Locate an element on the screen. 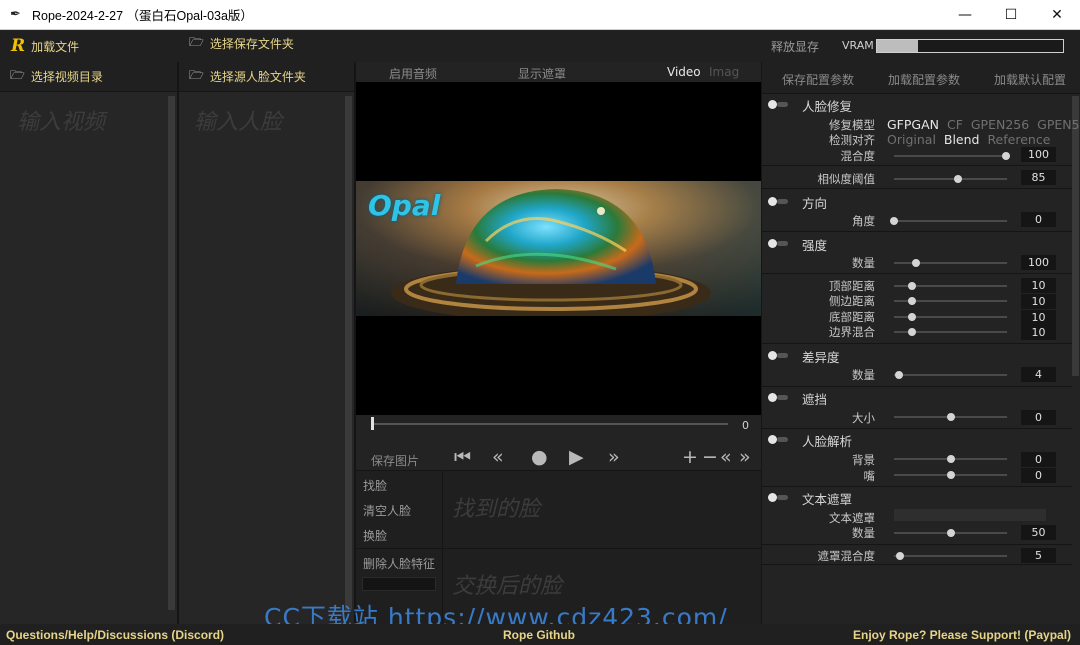  image-tab: Imag is located at coordinates (724, 72).